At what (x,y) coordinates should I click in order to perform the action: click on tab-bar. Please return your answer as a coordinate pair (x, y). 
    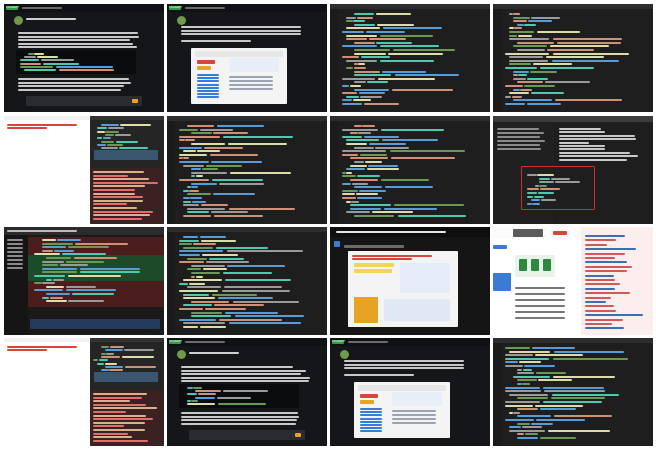
    Looking at the image, I should click on (247, 229).